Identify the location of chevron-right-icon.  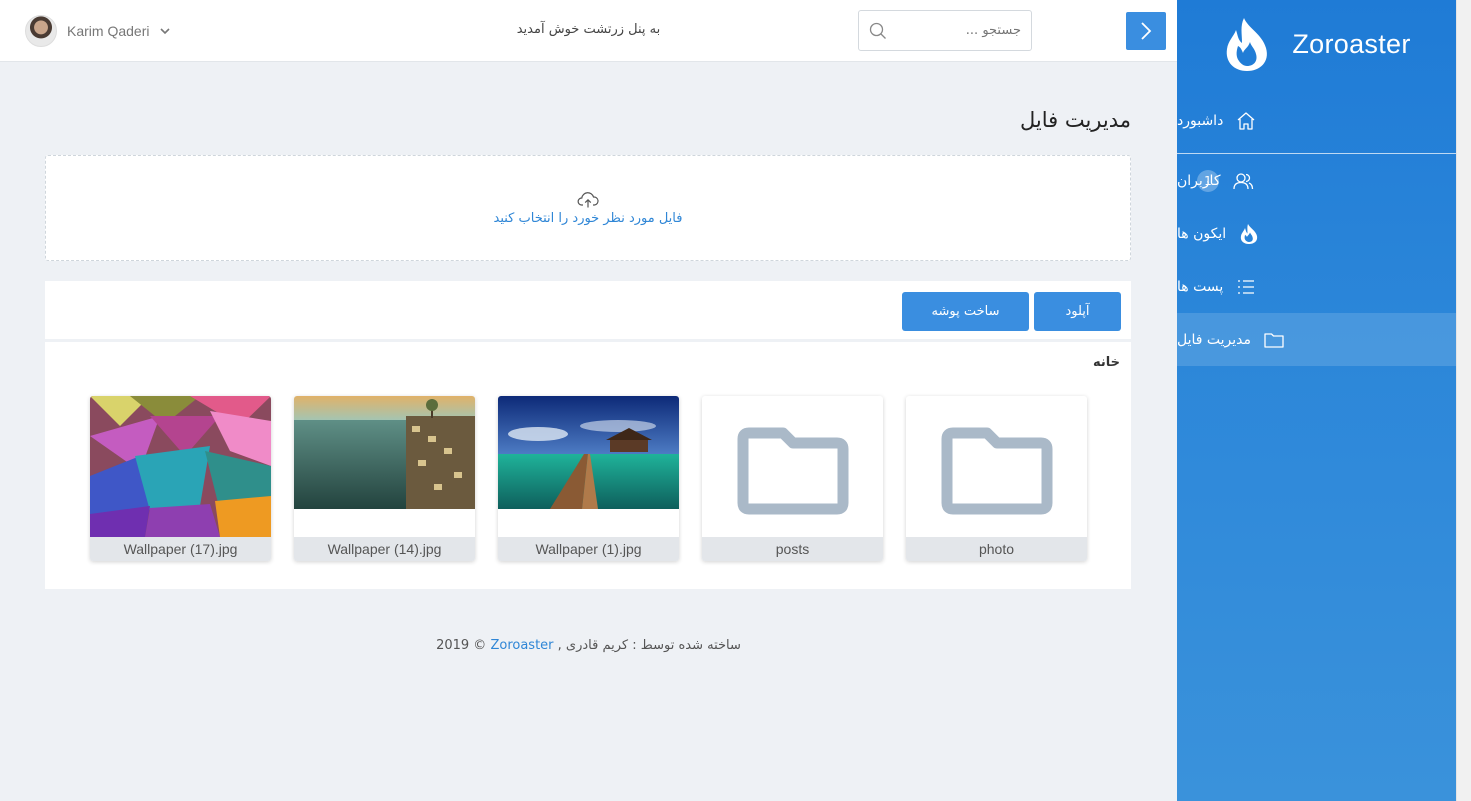
(1146, 31).